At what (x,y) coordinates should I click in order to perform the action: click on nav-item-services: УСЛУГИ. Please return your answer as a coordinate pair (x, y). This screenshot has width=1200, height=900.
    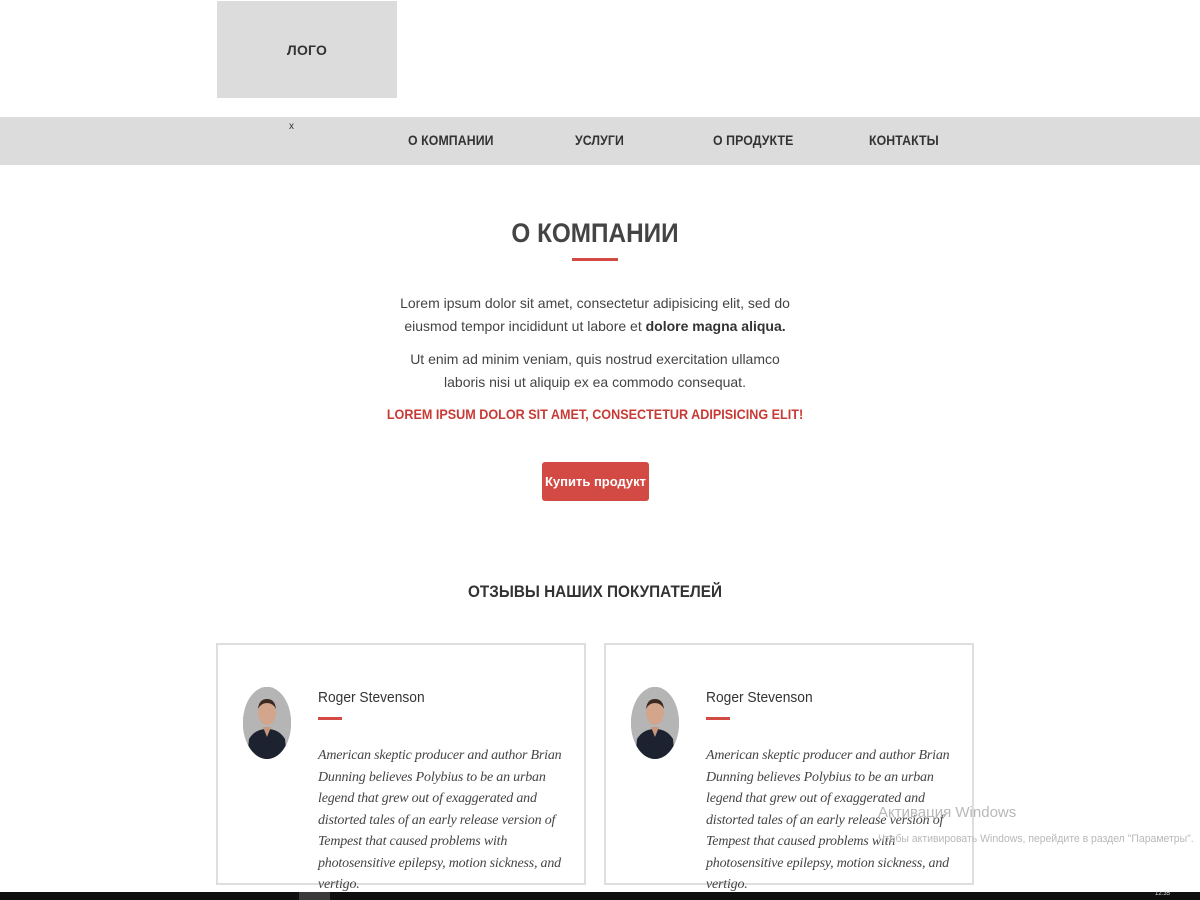
    Looking at the image, I should click on (599, 140).